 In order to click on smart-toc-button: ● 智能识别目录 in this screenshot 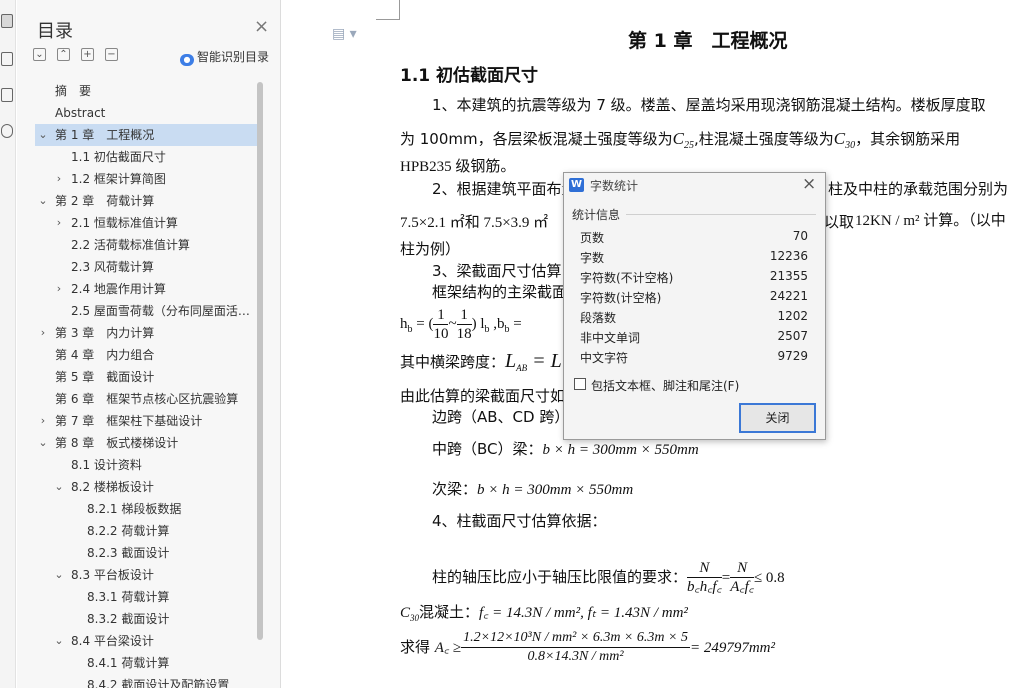, I will do `click(224, 57)`.